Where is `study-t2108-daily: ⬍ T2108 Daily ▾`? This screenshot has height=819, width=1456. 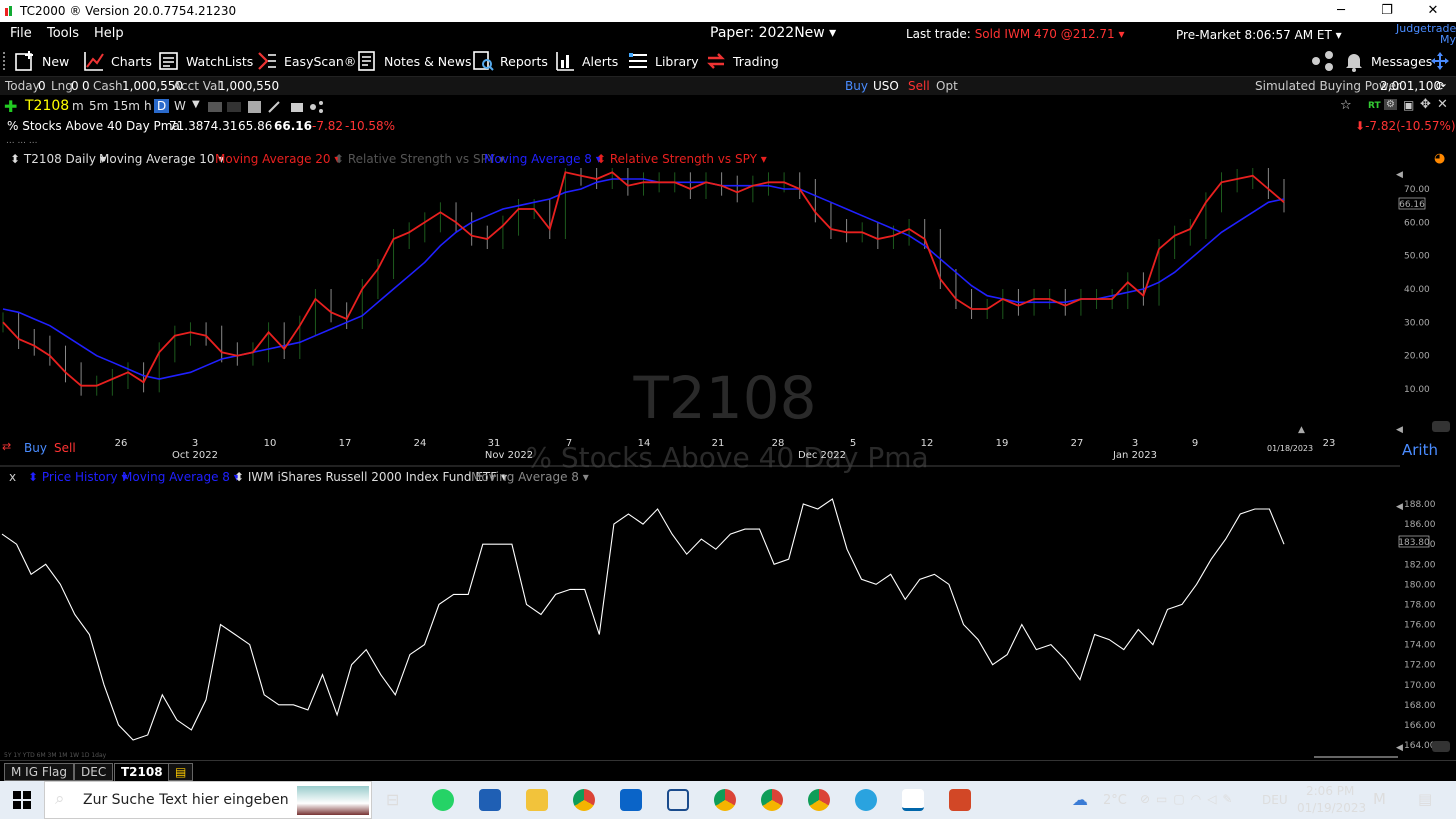 study-t2108-daily: ⬍ T2108 Daily ▾ is located at coordinates (58, 159).